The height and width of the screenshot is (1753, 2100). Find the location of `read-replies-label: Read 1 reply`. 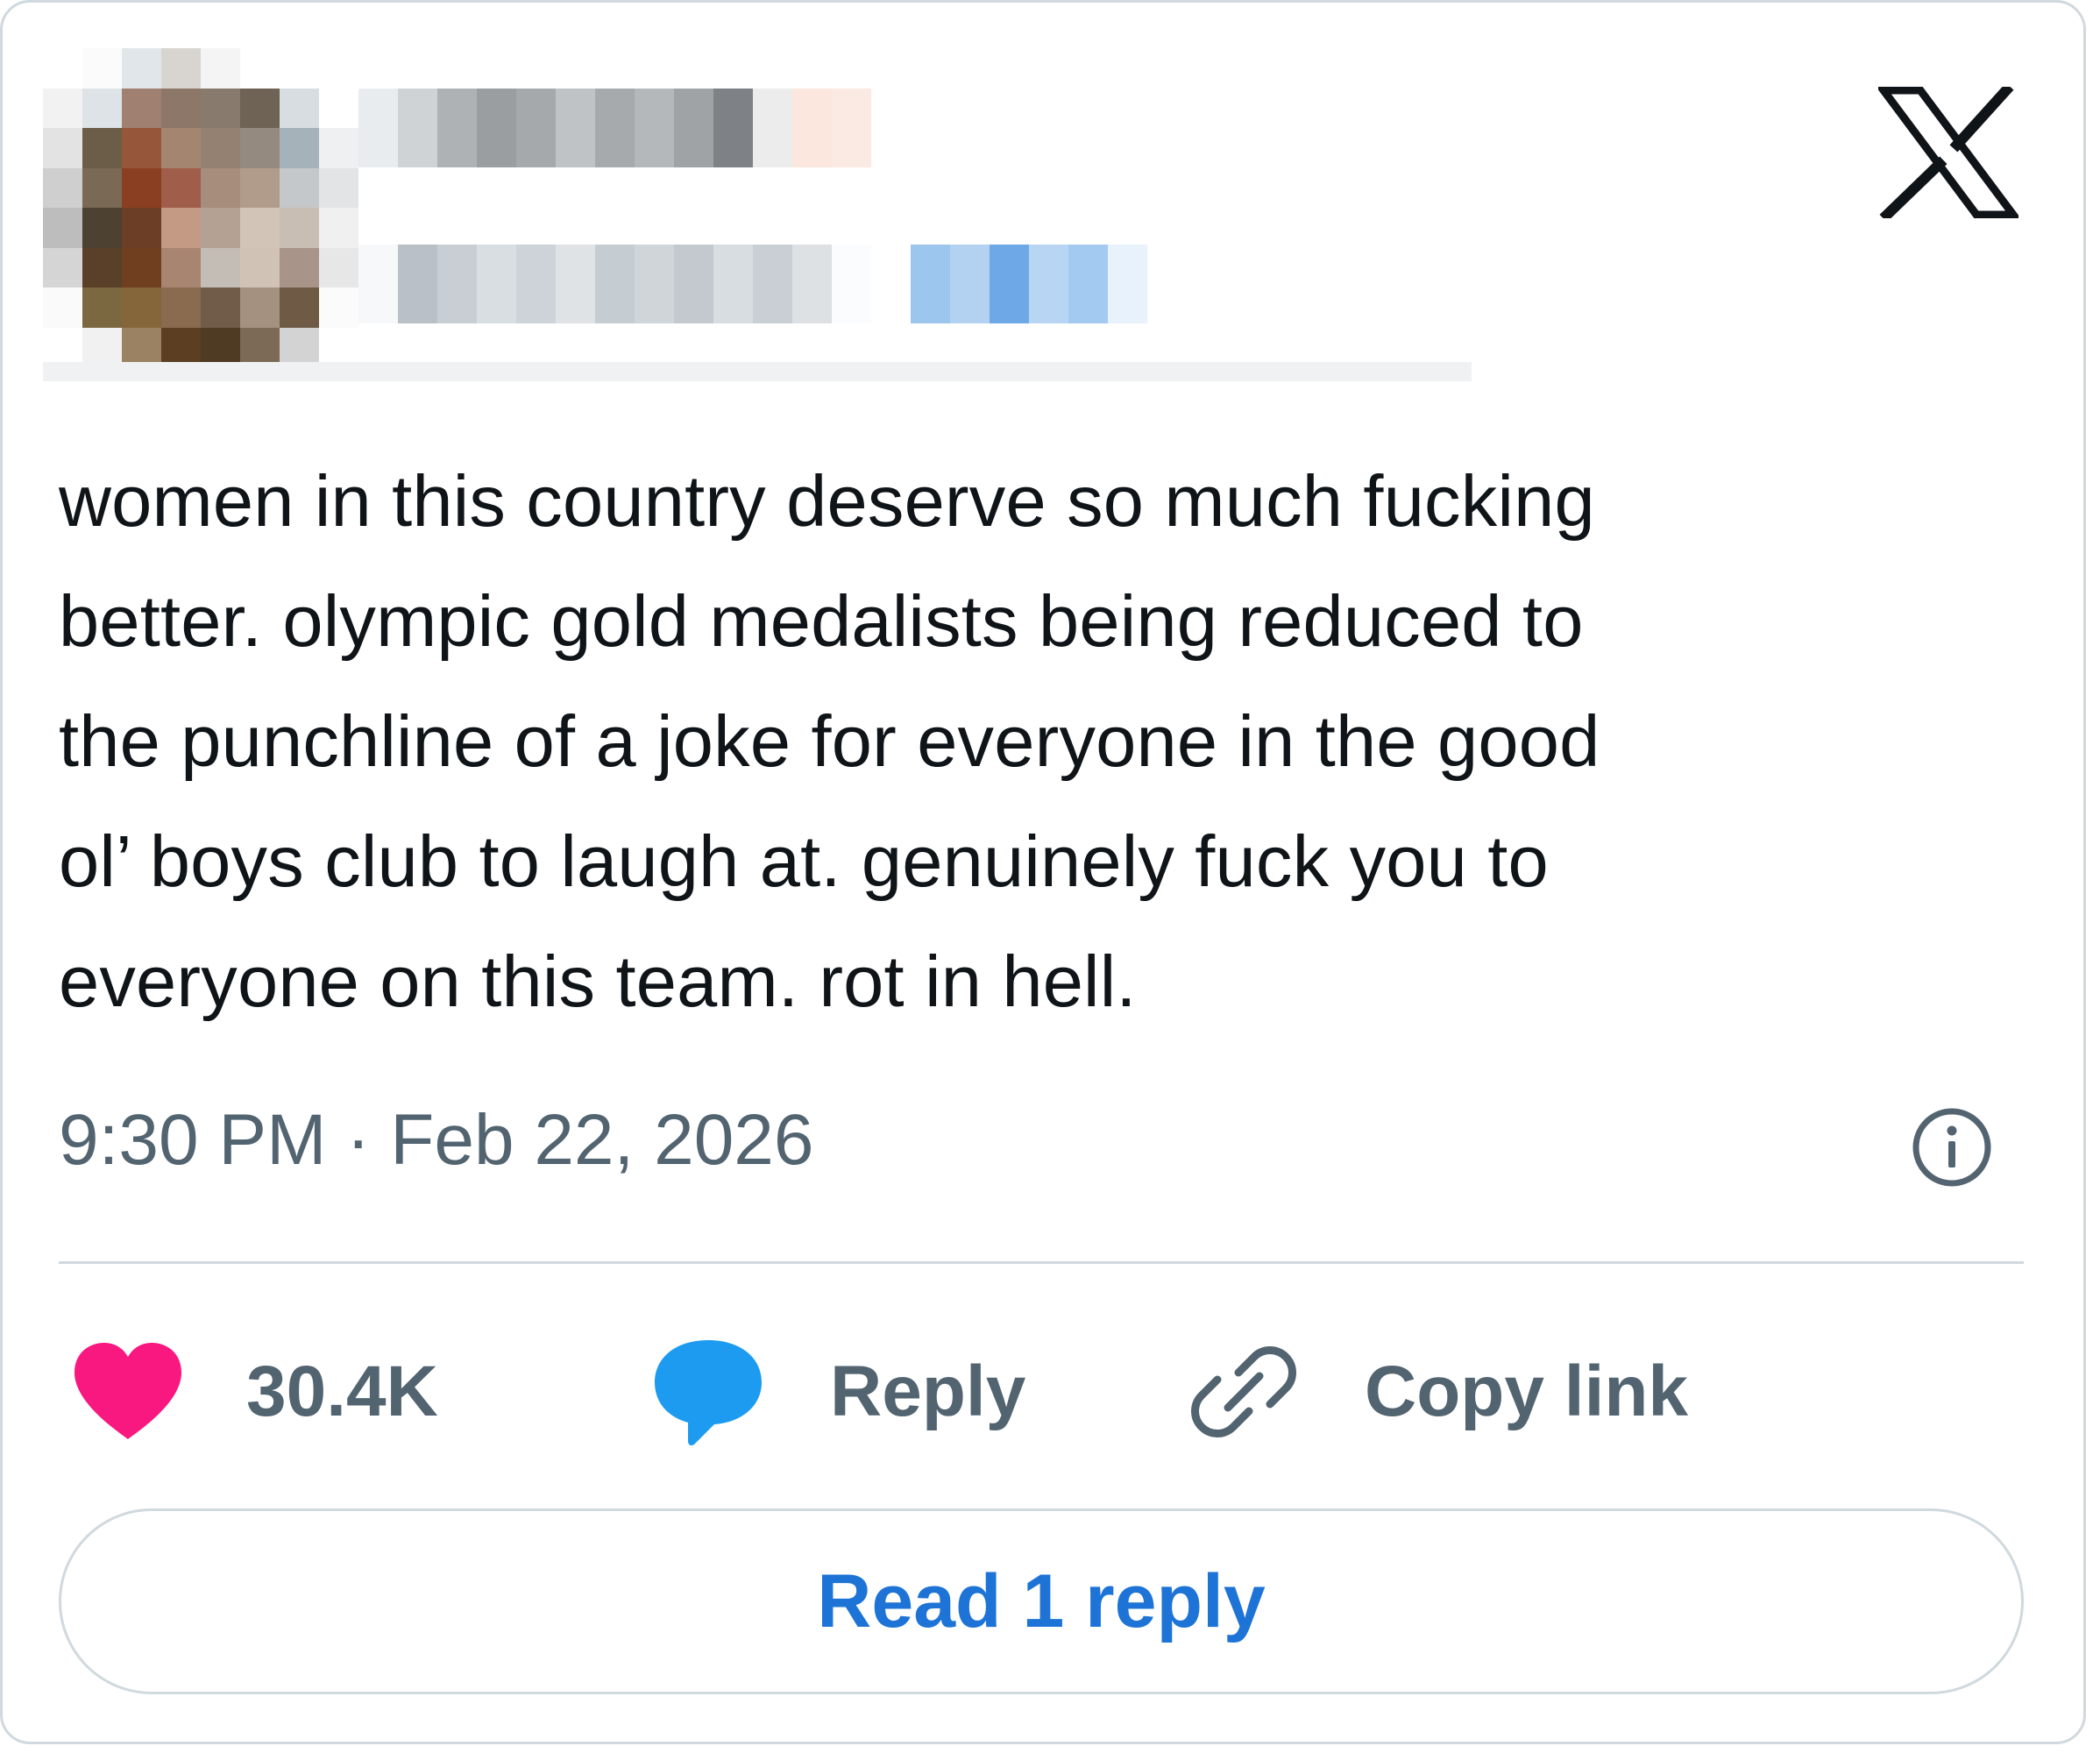

read-replies-label: Read 1 reply is located at coordinates (1041, 1600).